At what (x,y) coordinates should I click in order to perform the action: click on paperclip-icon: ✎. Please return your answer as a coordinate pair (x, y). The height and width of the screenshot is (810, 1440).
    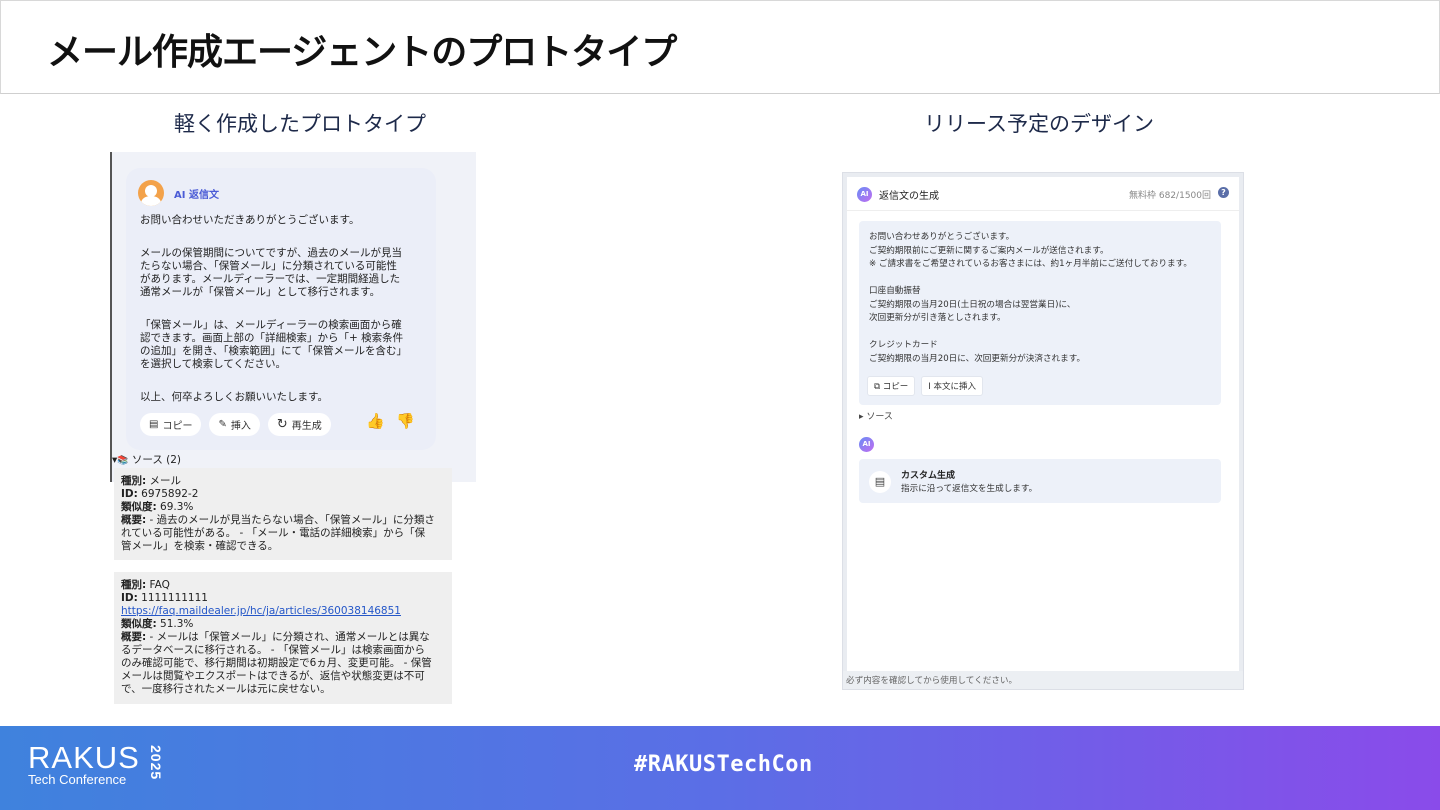
    Looking at the image, I should click on (222, 424).